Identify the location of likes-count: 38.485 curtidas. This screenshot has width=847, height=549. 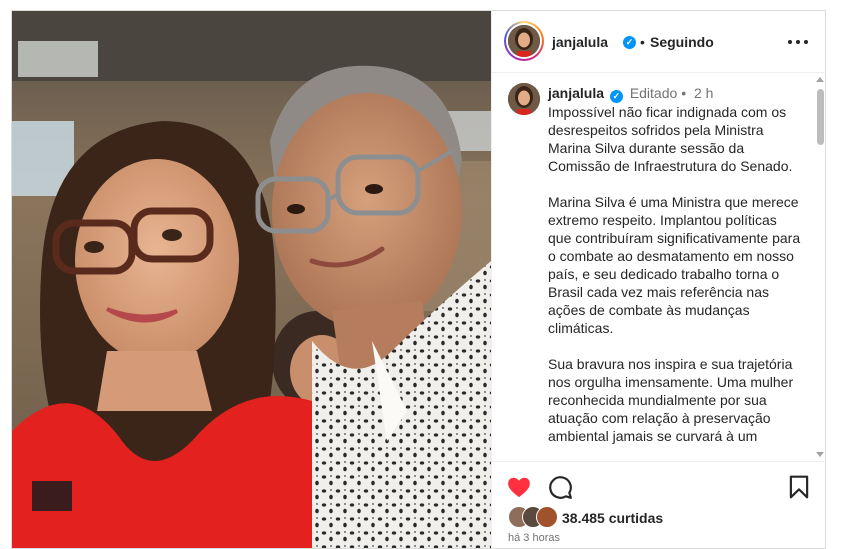
(612, 518).